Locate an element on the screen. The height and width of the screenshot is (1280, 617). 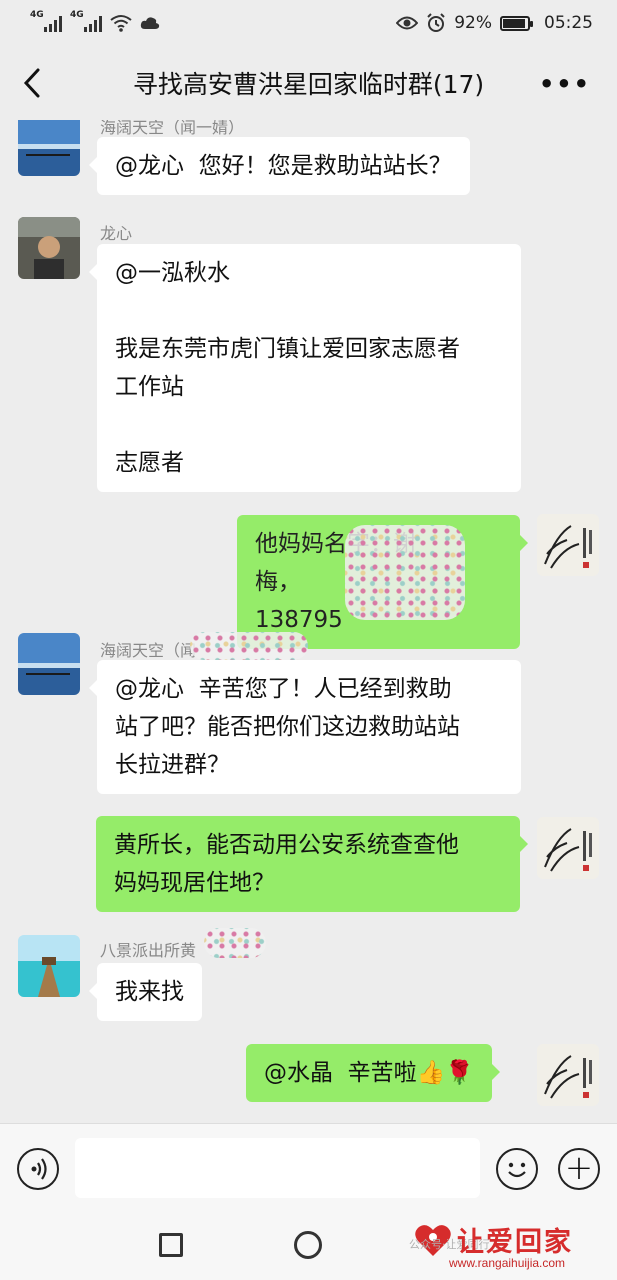
cloud-icon is located at coordinates (150, 23).